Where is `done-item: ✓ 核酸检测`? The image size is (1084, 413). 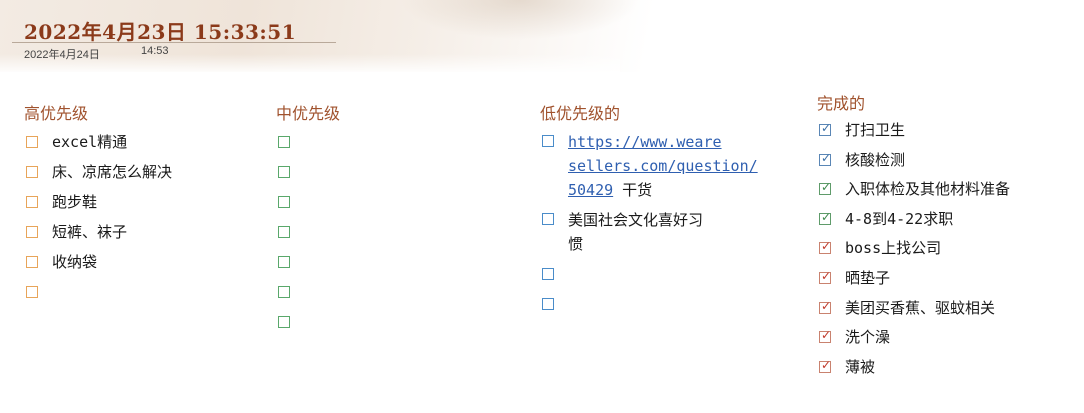
done-item: ✓ 核酸检测 is located at coordinates (947, 160).